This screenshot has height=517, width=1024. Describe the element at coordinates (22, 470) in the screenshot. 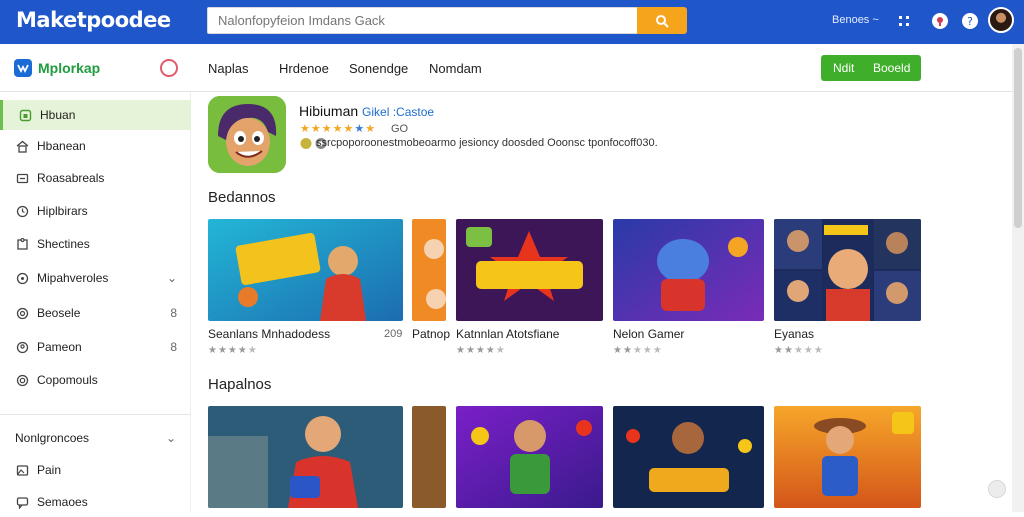

I see `image-icon` at that location.